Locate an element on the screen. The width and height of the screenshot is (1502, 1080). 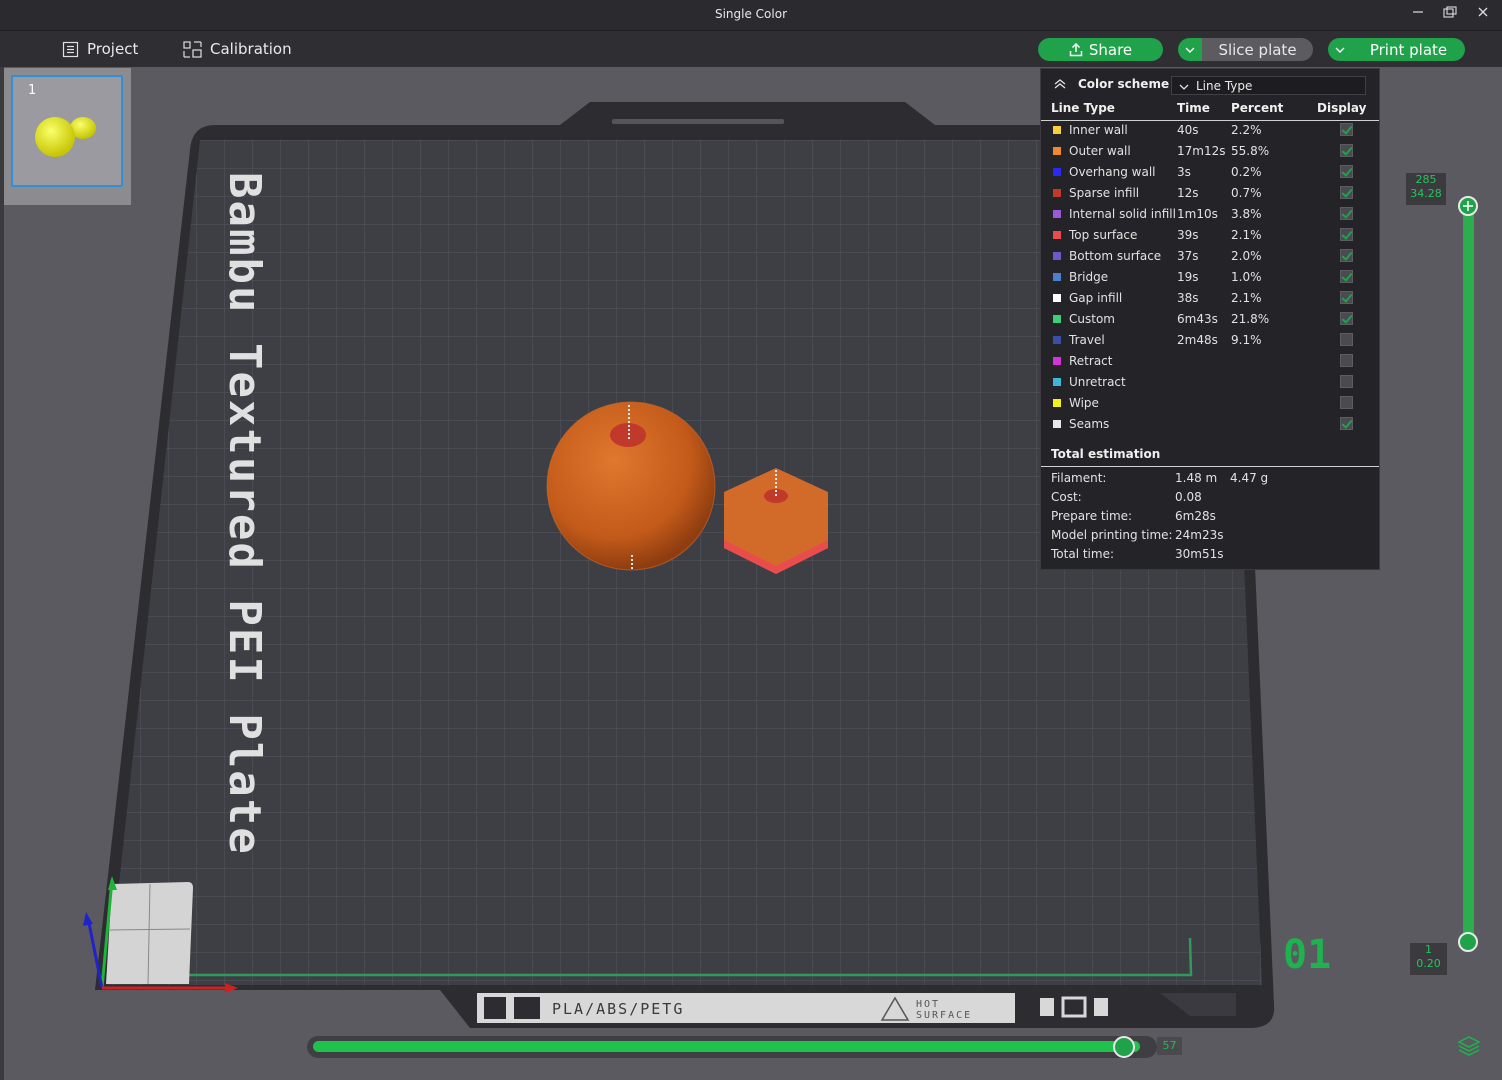
plate-thumbnail: 1 is located at coordinates (67, 131).